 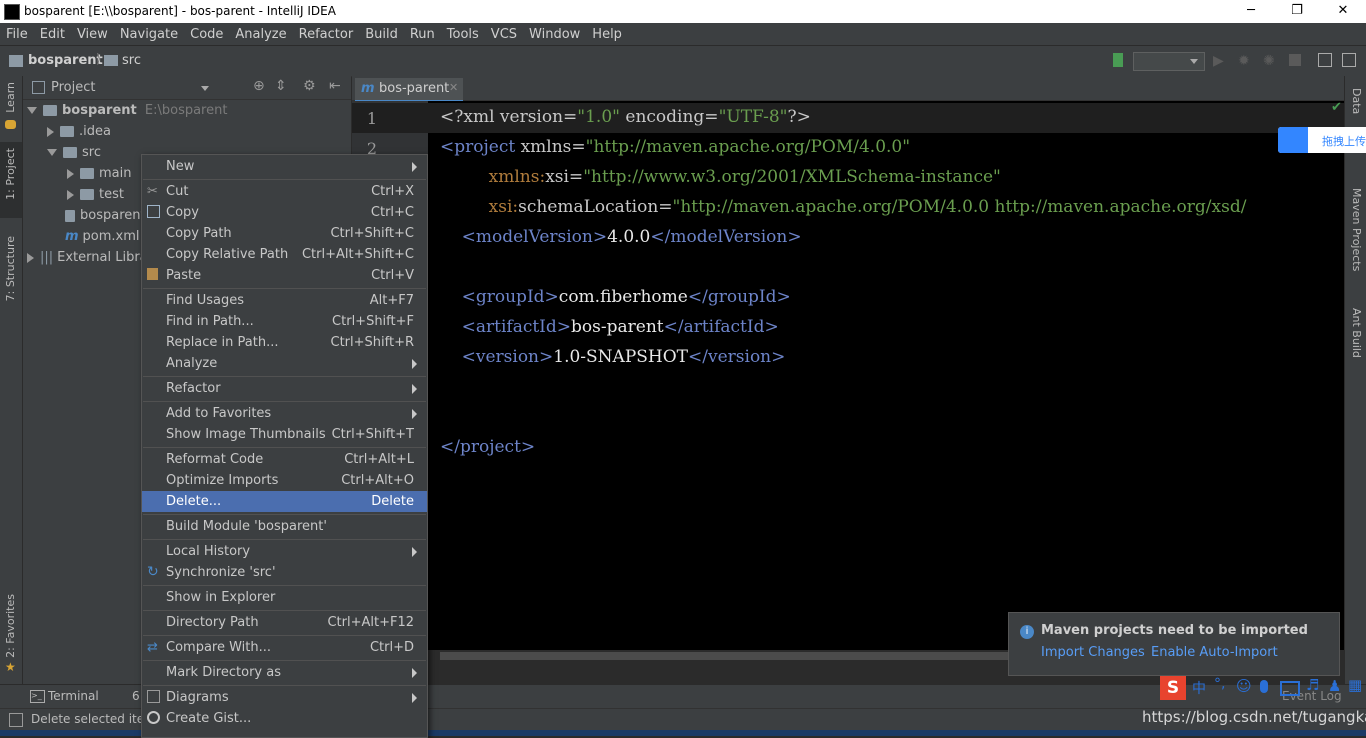 I want to click on menu-item-copy-path: Copy Path Ctrl+Shift+C, so click(x=284, y=233).